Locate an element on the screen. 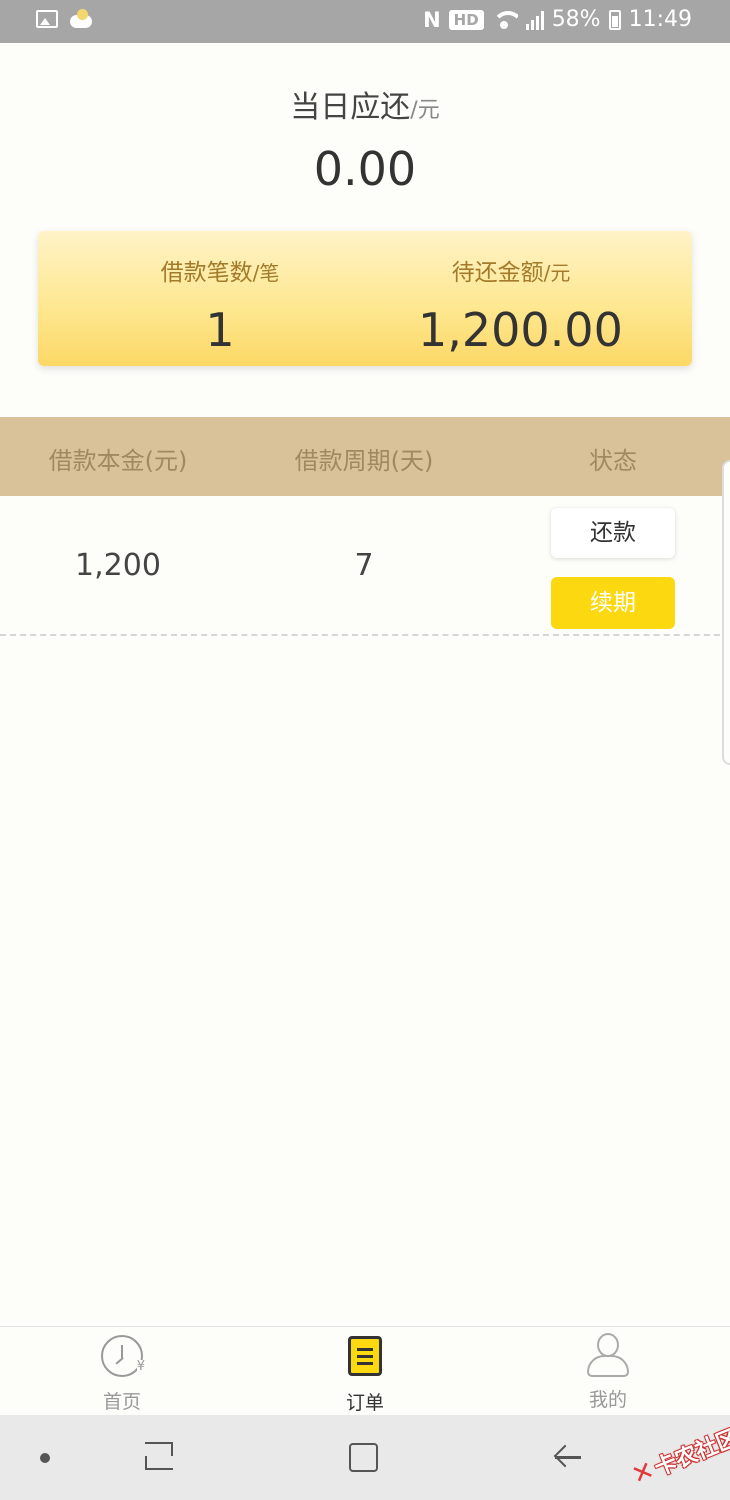 The height and width of the screenshot is (1500, 730). battery-icon is located at coordinates (614, 19).